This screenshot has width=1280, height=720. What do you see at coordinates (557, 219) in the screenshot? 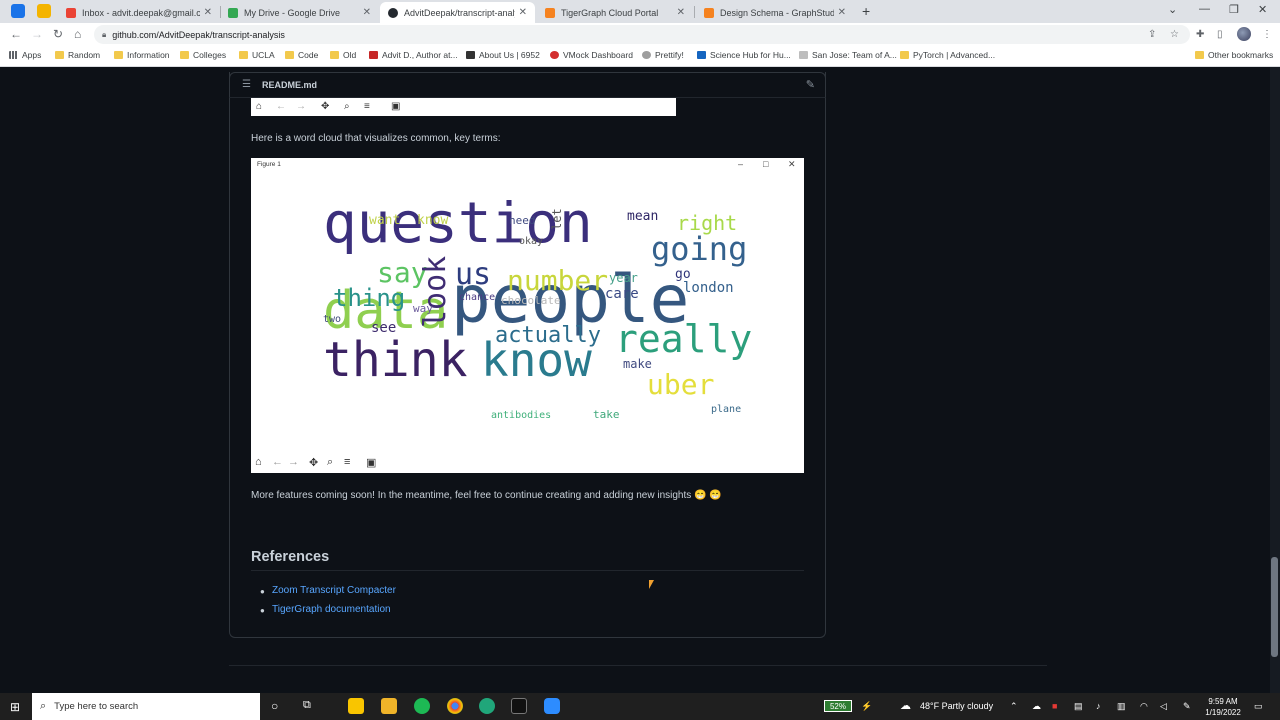
I see `word-cloud-word: let` at bounding box center [557, 219].